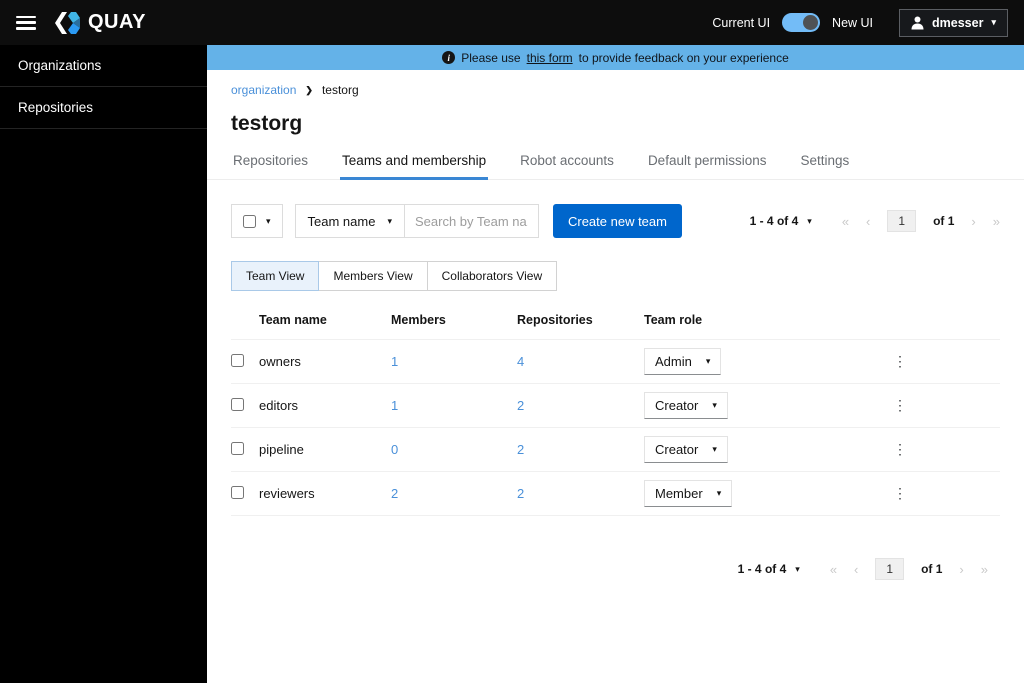 This screenshot has width=1024, height=683. Describe the element at coordinates (373, 276) in the screenshot. I see `members-view-button: Members View` at that location.